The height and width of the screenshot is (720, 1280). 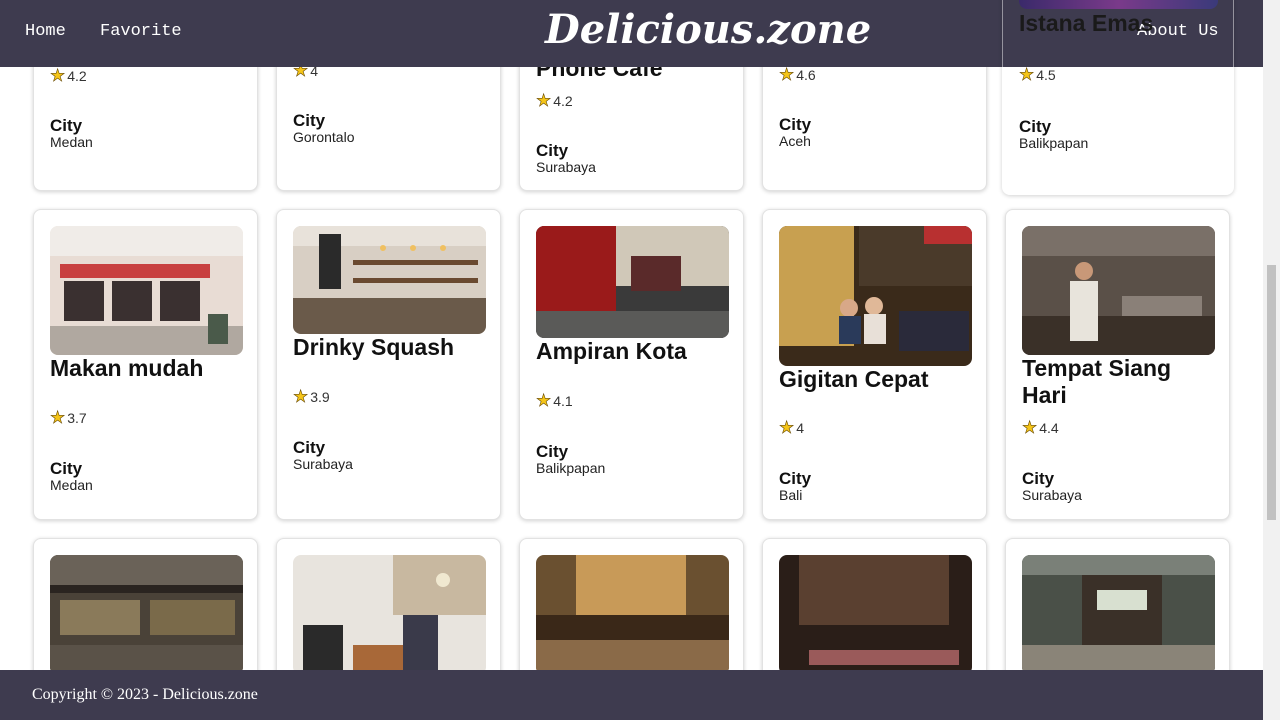 I want to click on brand-logo: Delicious.zone, so click(x=708, y=29).